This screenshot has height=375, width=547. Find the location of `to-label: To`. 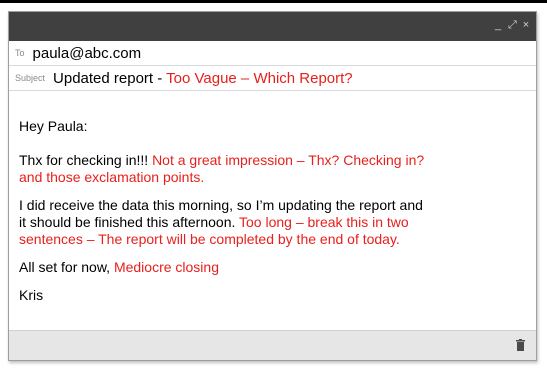

to-label: To is located at coordinates (20, 53).